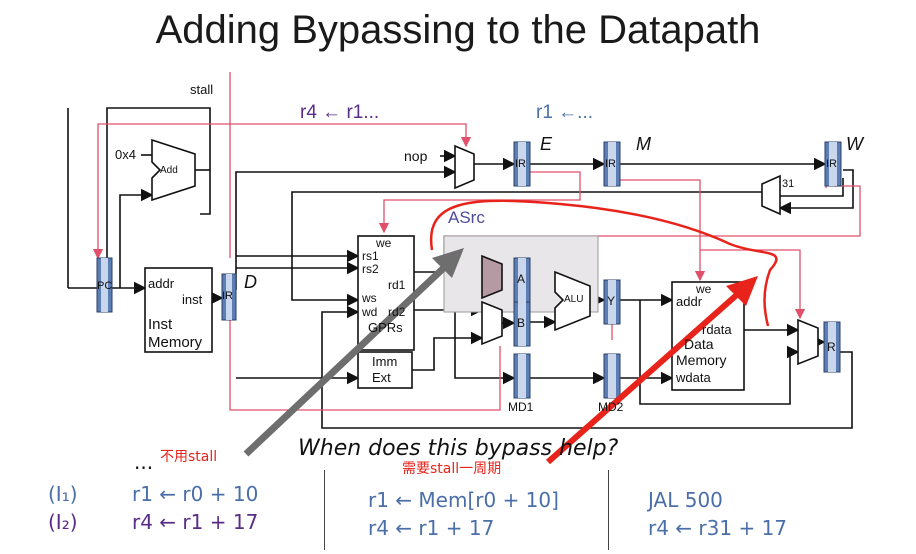 The height and width of the screenshot is (554, 916). What do you see at coordinates (520, 164) in the screenshot?
I see `ir-e-label: IR` at bounding box center [520, 164].